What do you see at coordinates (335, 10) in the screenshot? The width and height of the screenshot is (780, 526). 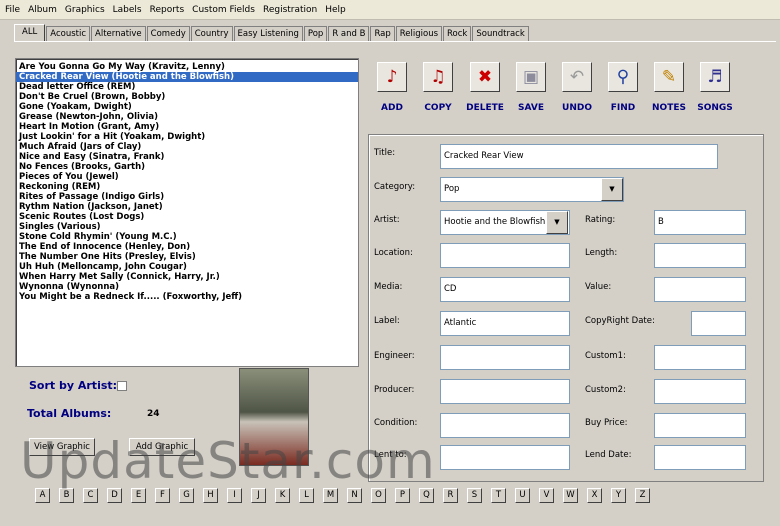 I see `menu-help: Help` at bounding box center [335, 10].